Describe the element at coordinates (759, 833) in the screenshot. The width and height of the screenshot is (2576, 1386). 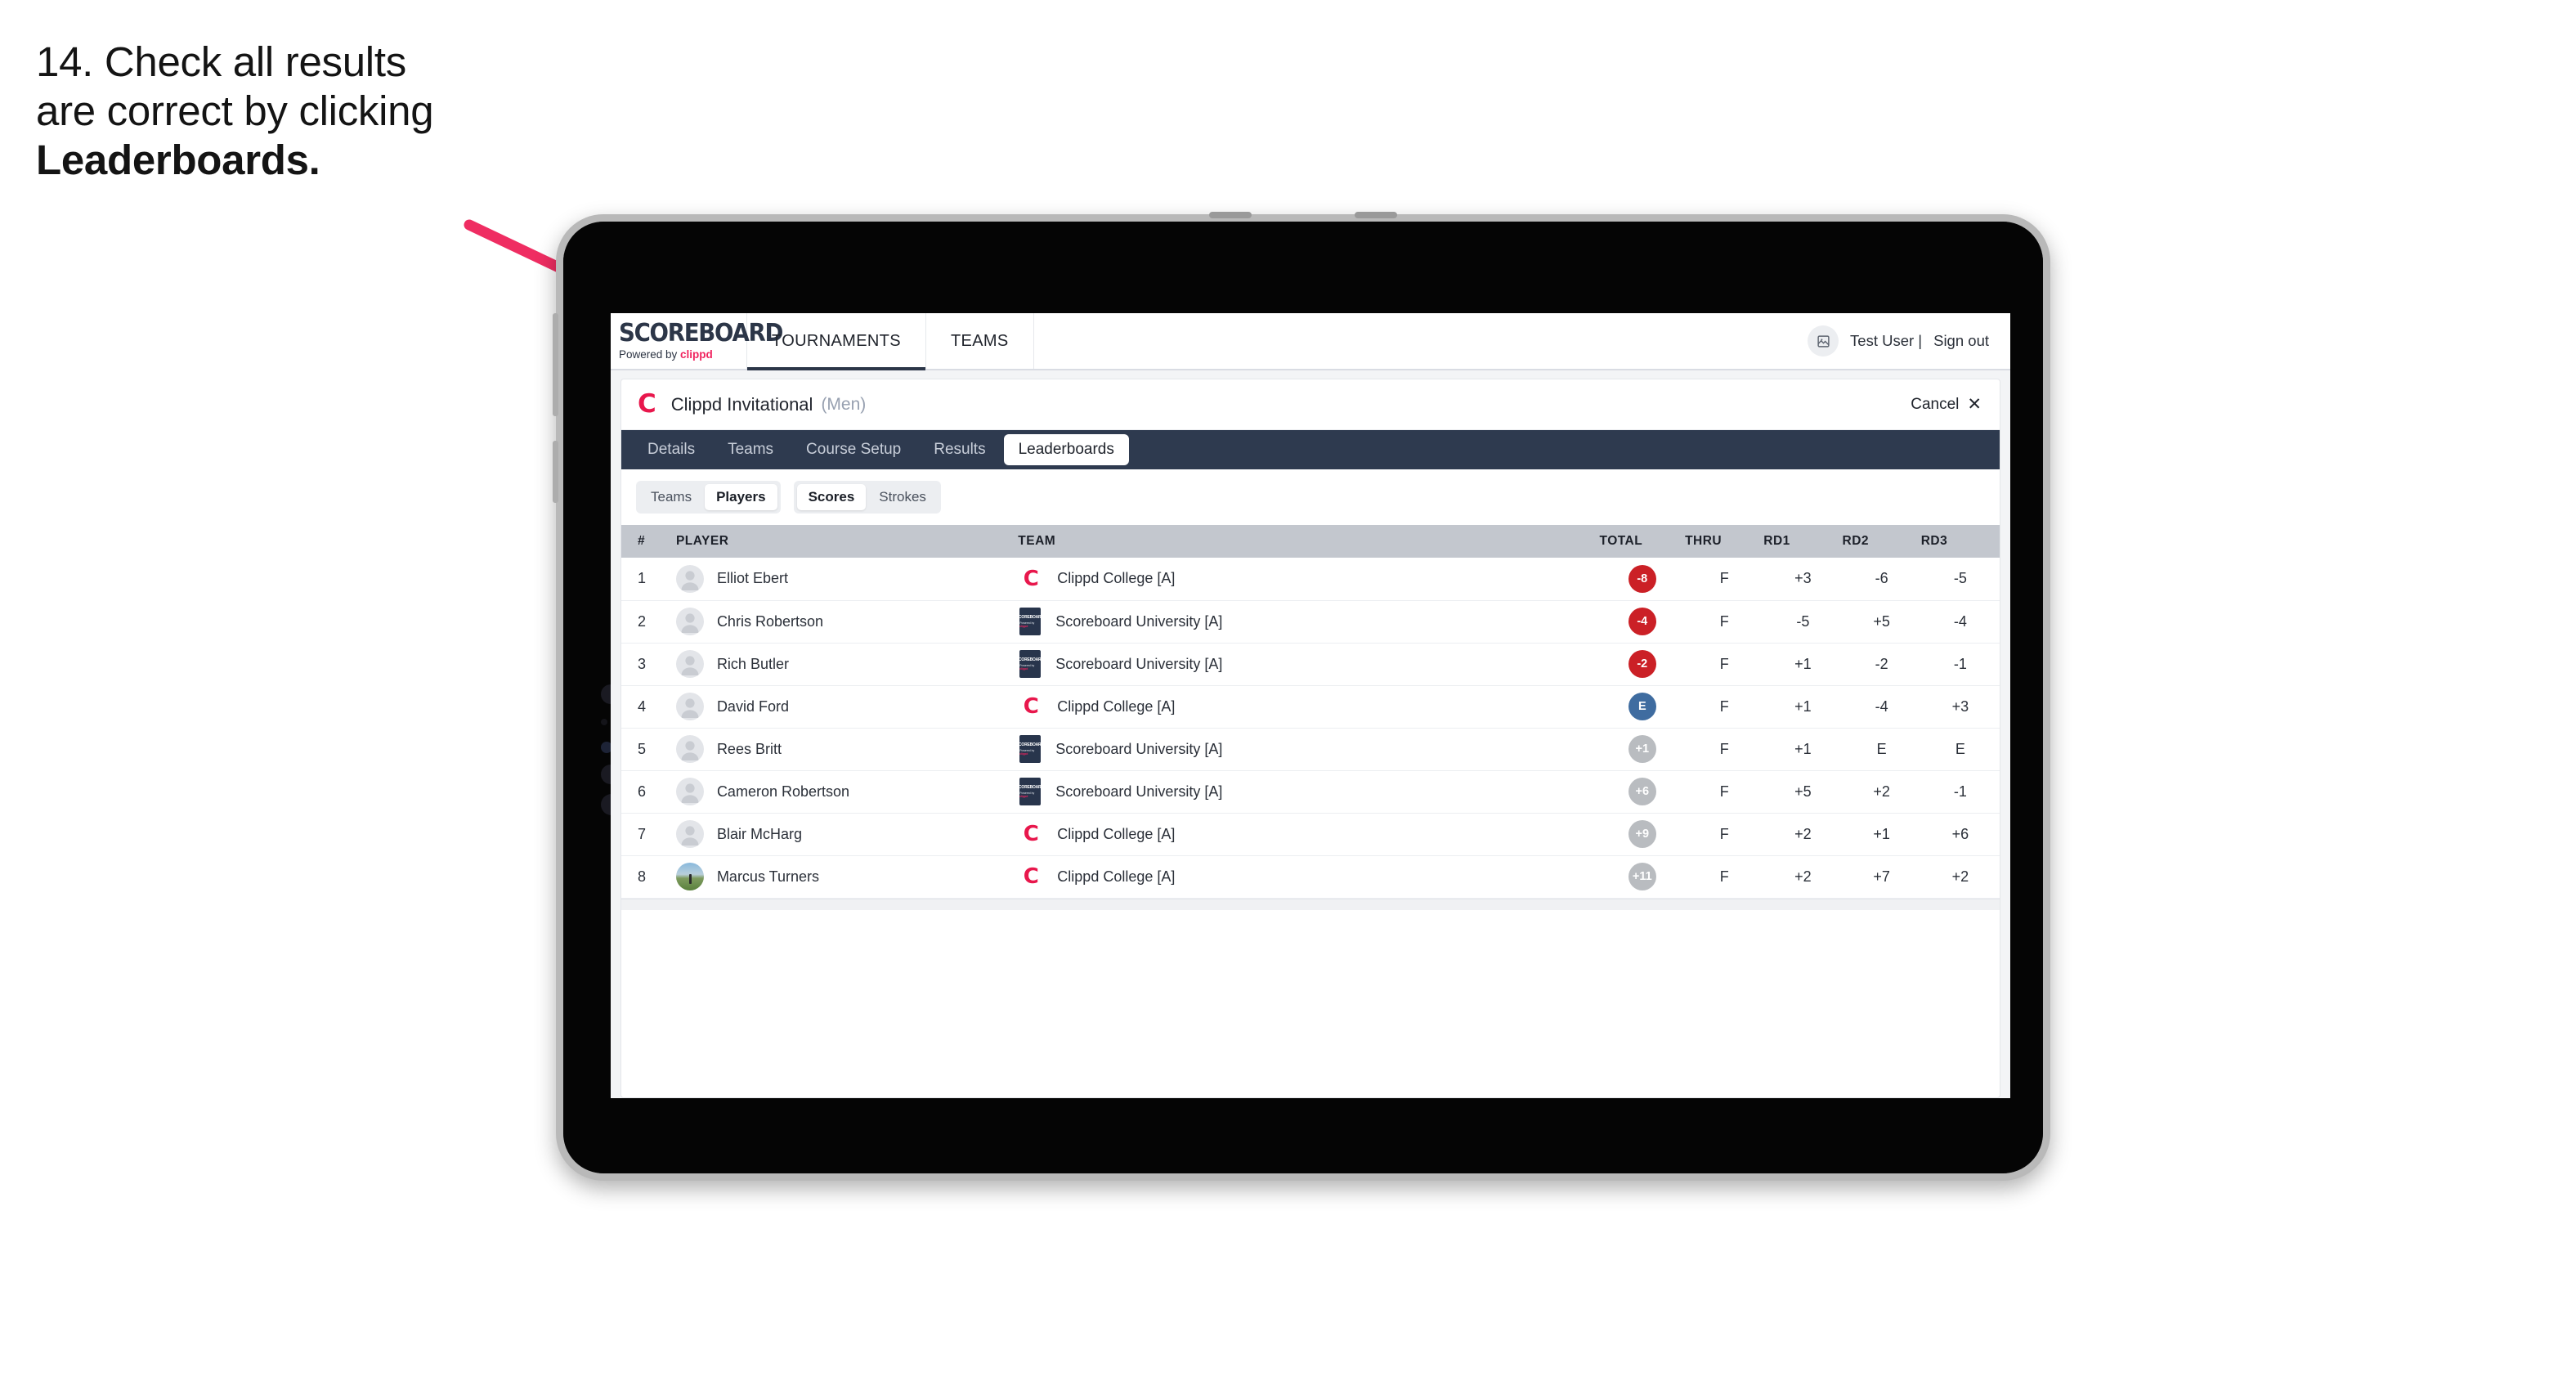
I see `player-name: Blair McHarg` at that location.